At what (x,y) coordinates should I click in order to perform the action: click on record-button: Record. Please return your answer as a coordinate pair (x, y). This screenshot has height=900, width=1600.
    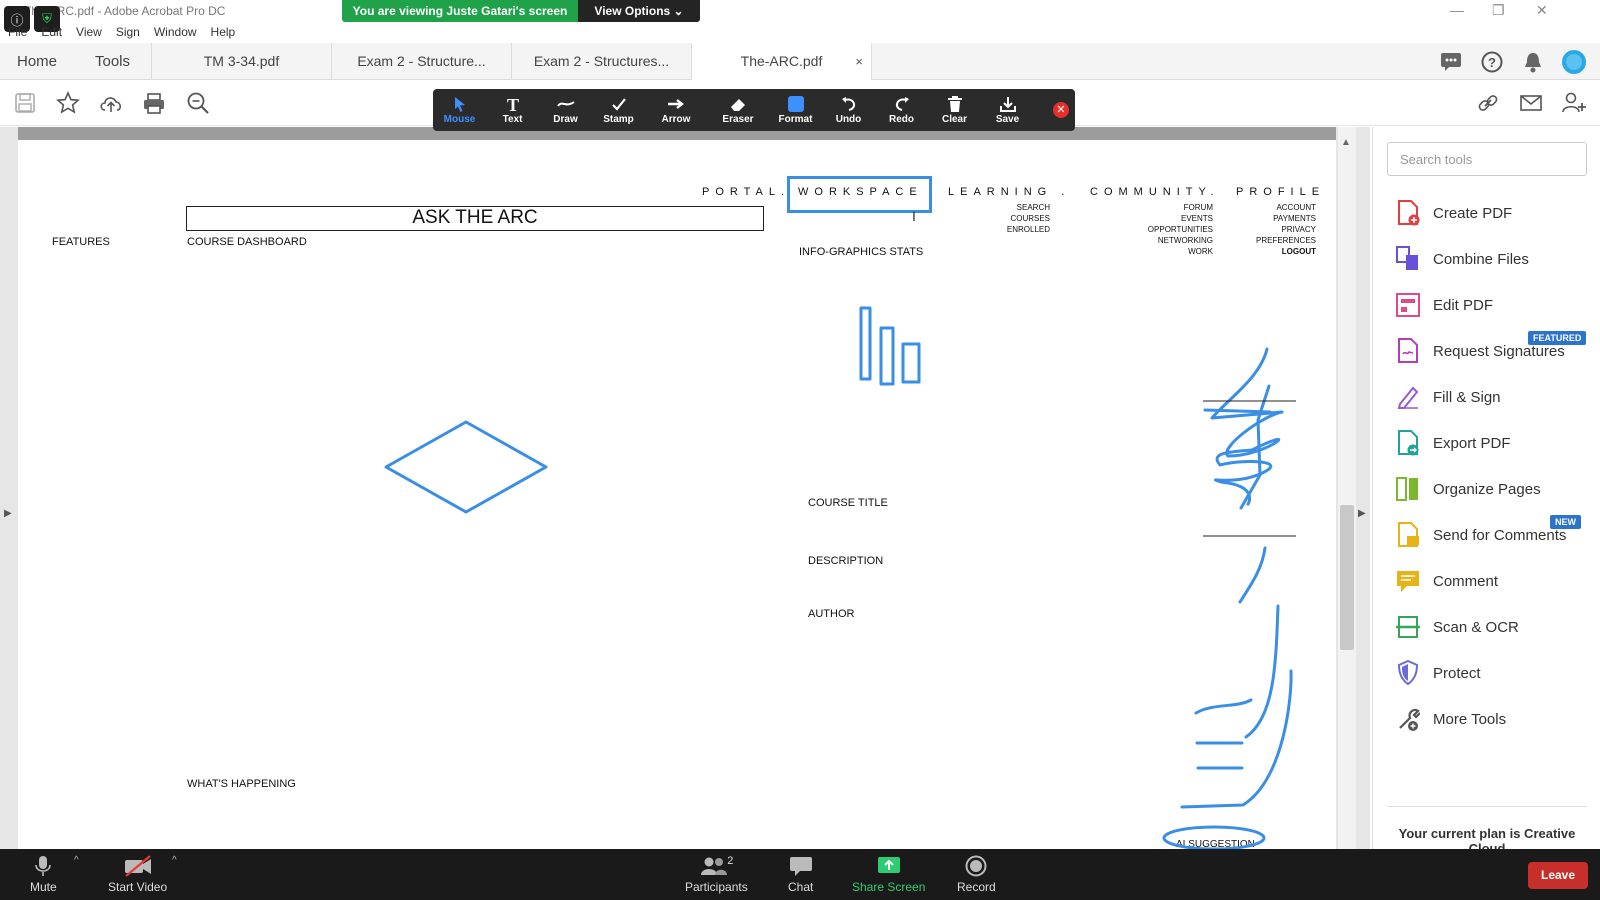
    Looking at the image, I should click on (976, 874).